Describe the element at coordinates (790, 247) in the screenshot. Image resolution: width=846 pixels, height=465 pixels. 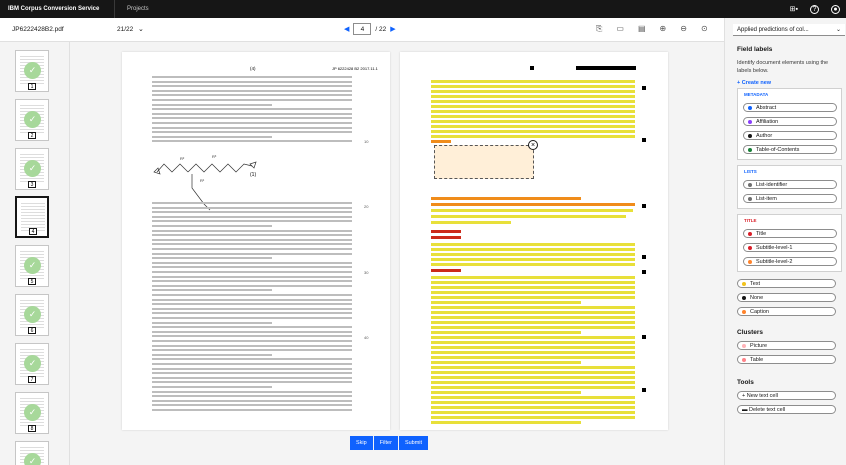
I see `label-subtitle-level-1: Subtitle-level-1` at that location.